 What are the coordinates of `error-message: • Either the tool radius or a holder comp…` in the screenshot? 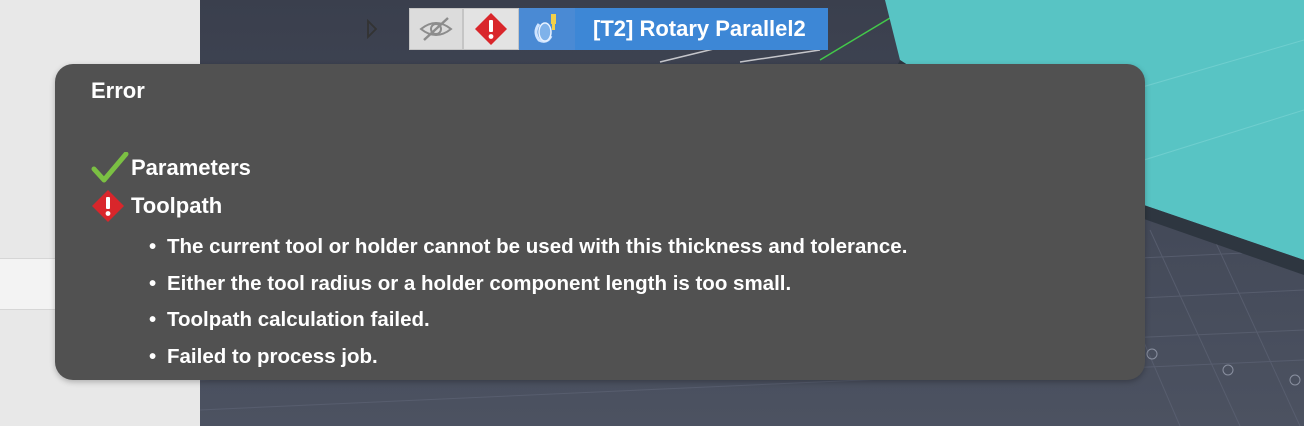 It's located at (470, 283).